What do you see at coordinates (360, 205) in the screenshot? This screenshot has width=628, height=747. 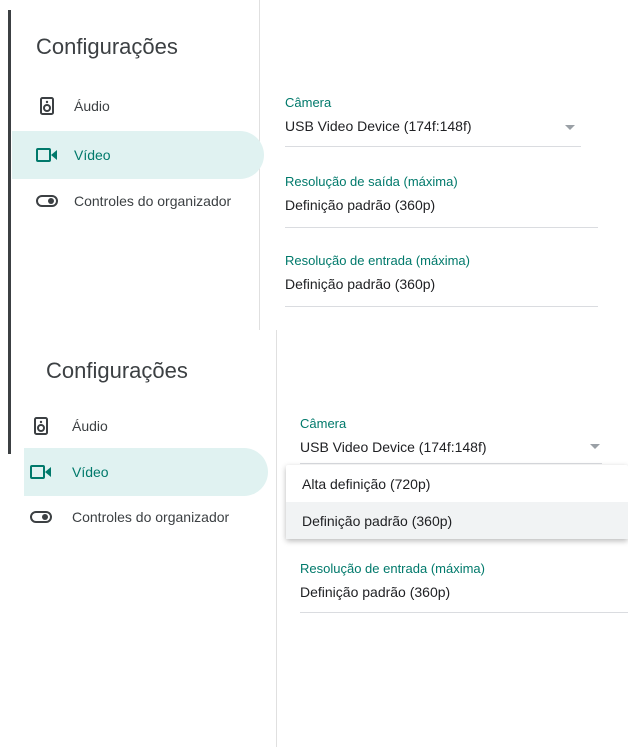 I see `output-resolution-value: Definição padrão (360p)` at bounding box center [360, 205].